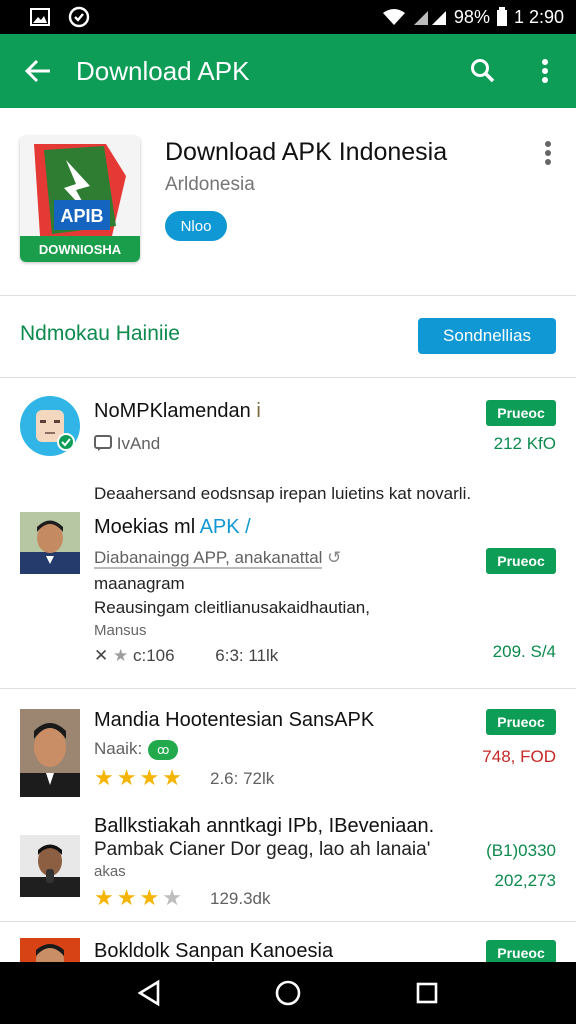  I want to click on item-line: maanagram, so click(139, 583).